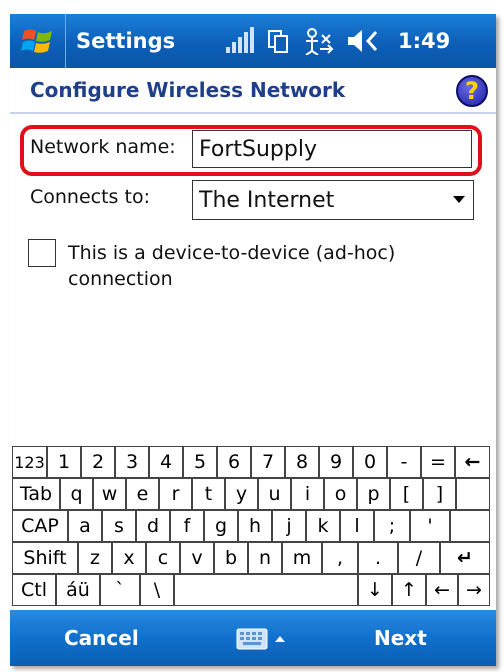 The width and height of the screenshot is (504, 672). What do you see at coordinates (208, 494) in the screenshot?
I see `key: t` at bounding box center [208, 494].